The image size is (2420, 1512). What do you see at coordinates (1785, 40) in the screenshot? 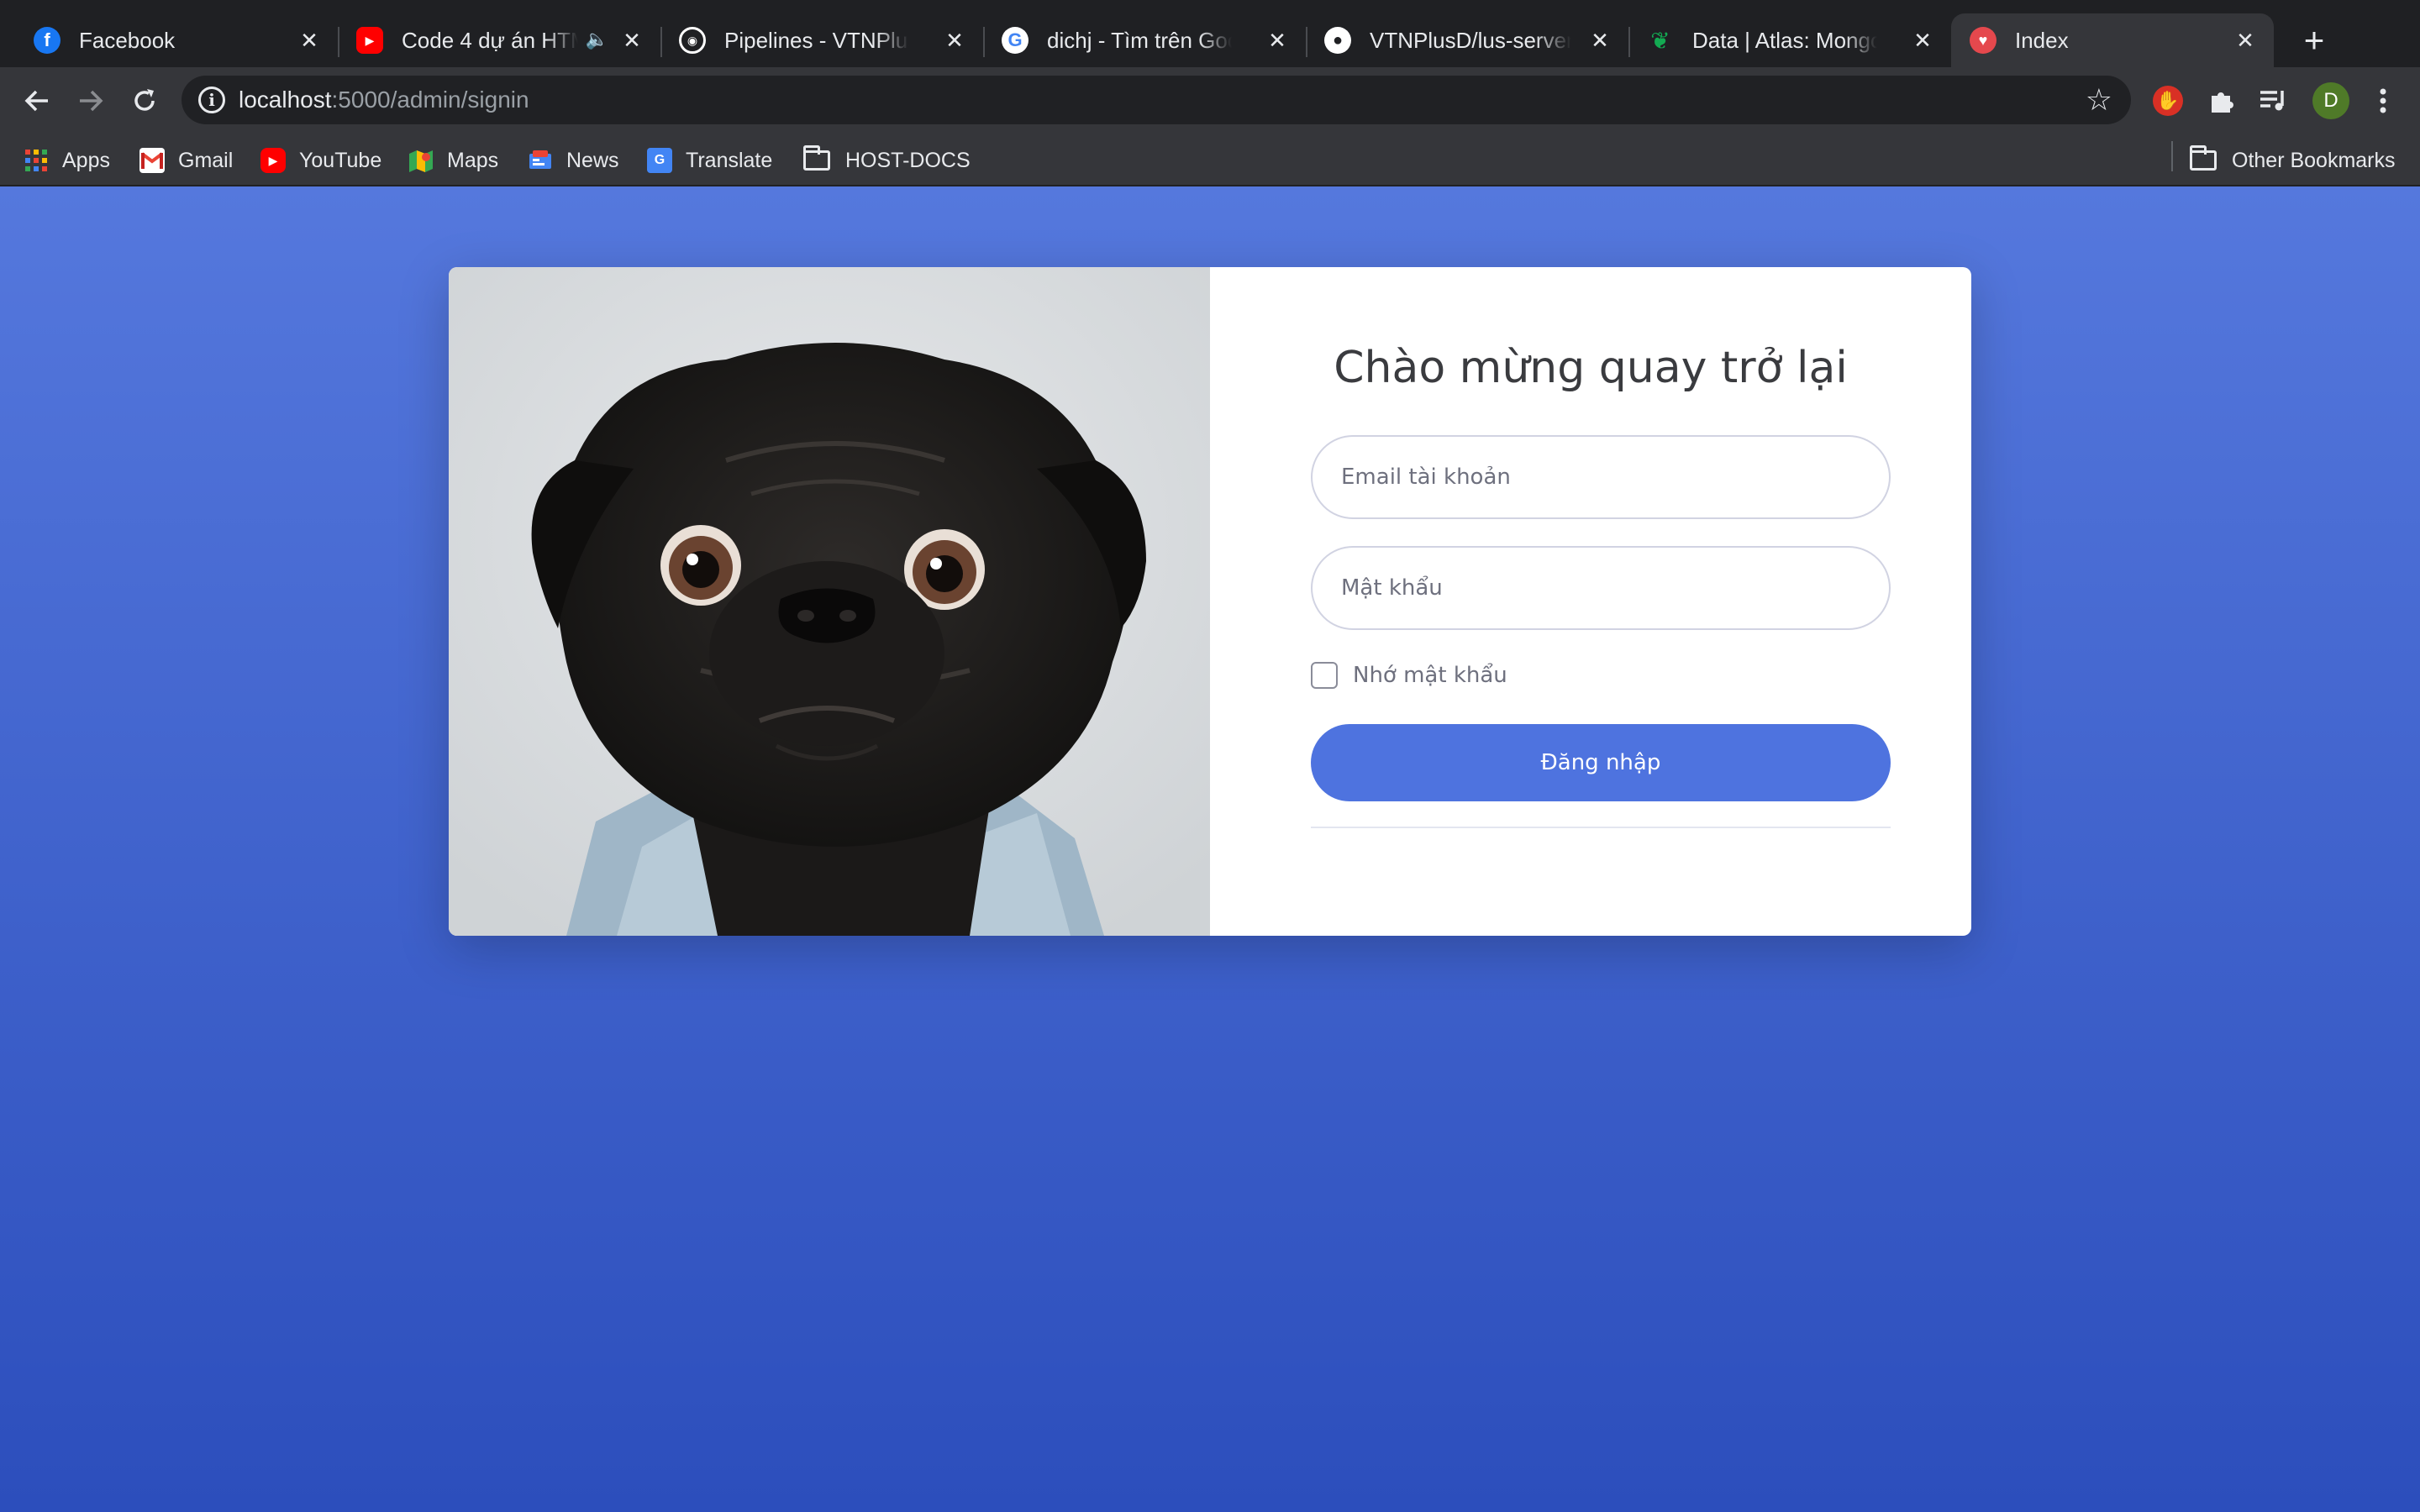
I see `tab-title: Data | Atlas: MongoDB` at bounding box center [1785, 40].